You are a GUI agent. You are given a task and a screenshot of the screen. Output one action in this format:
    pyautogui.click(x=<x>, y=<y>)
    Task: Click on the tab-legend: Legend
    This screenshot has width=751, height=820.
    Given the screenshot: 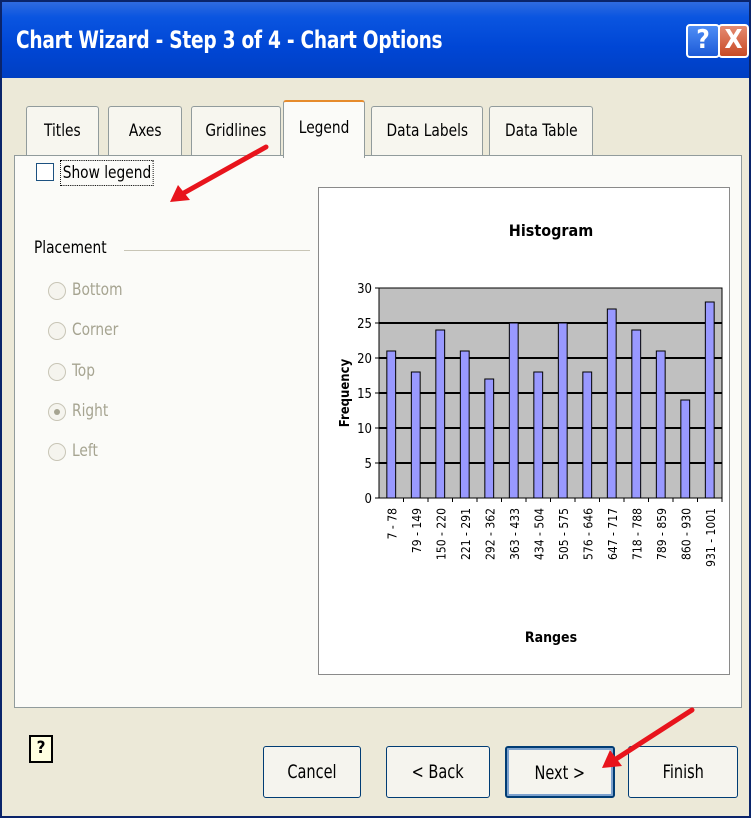 What is the action you would take?
    pyautogui.click(x=324, y=129)
    